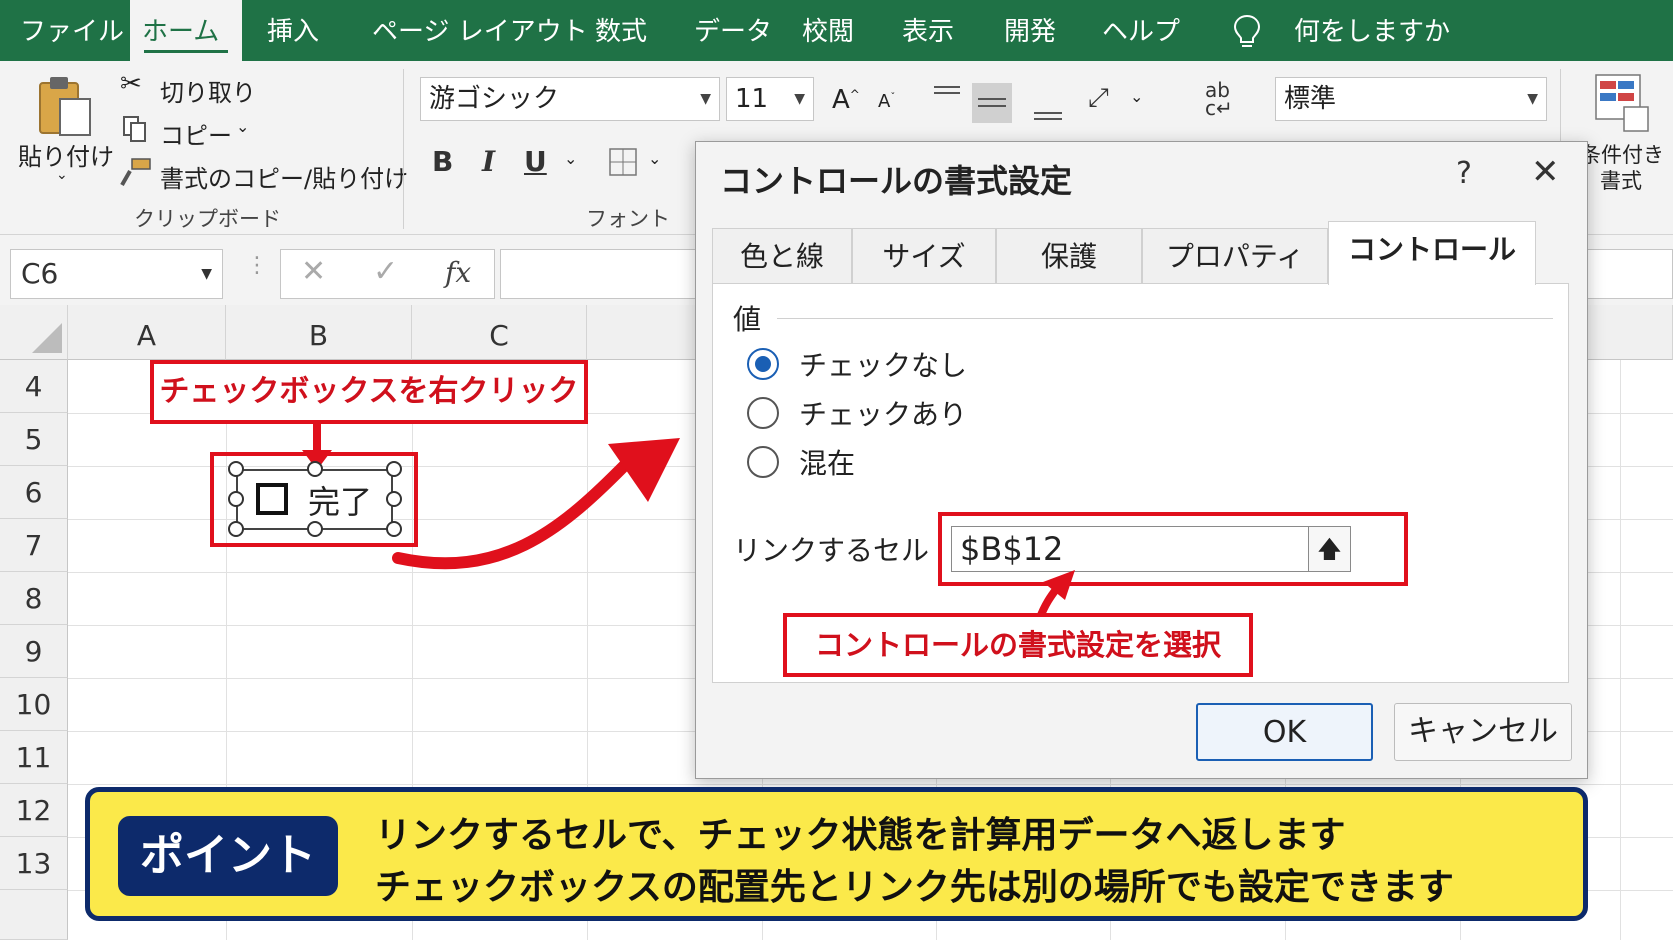  What do you see at coordinates (313, 271) in the screenshot?
I see `cancel-icon: ✕` at bounding box center [313, 271].